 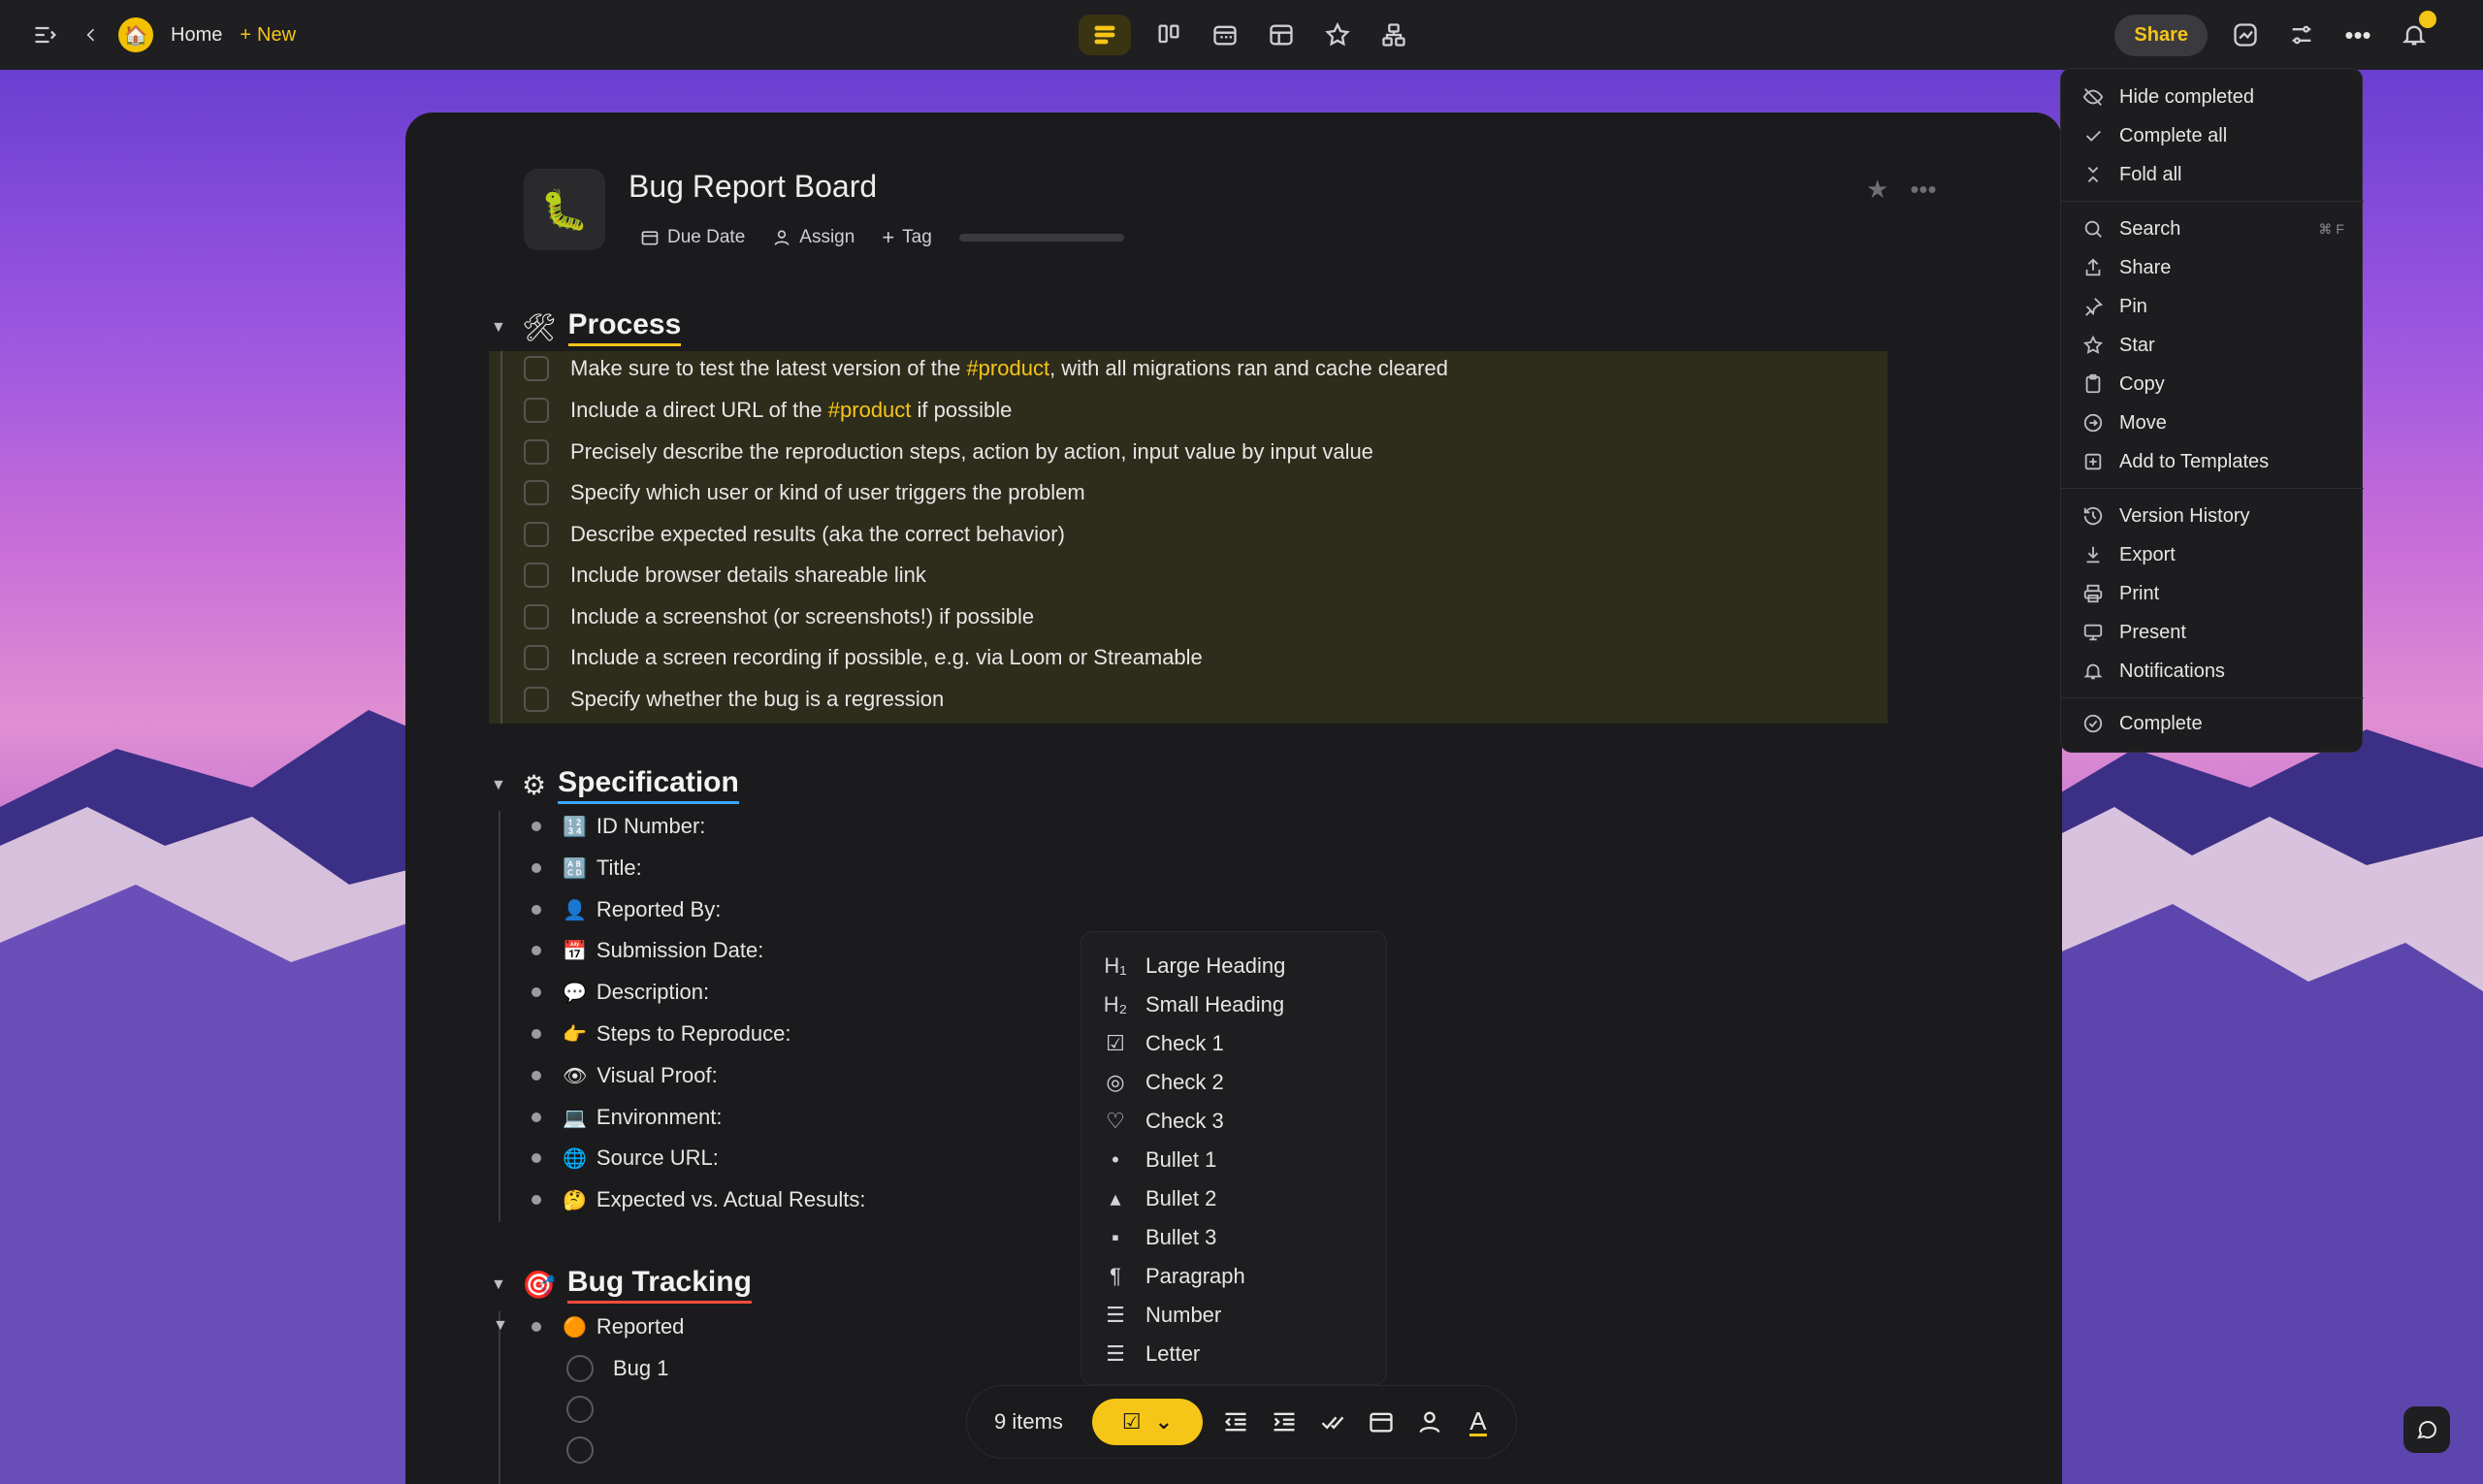 I want to click on specification-section-header: ▼ ⚙ Specification, so click(x=615, y=785).